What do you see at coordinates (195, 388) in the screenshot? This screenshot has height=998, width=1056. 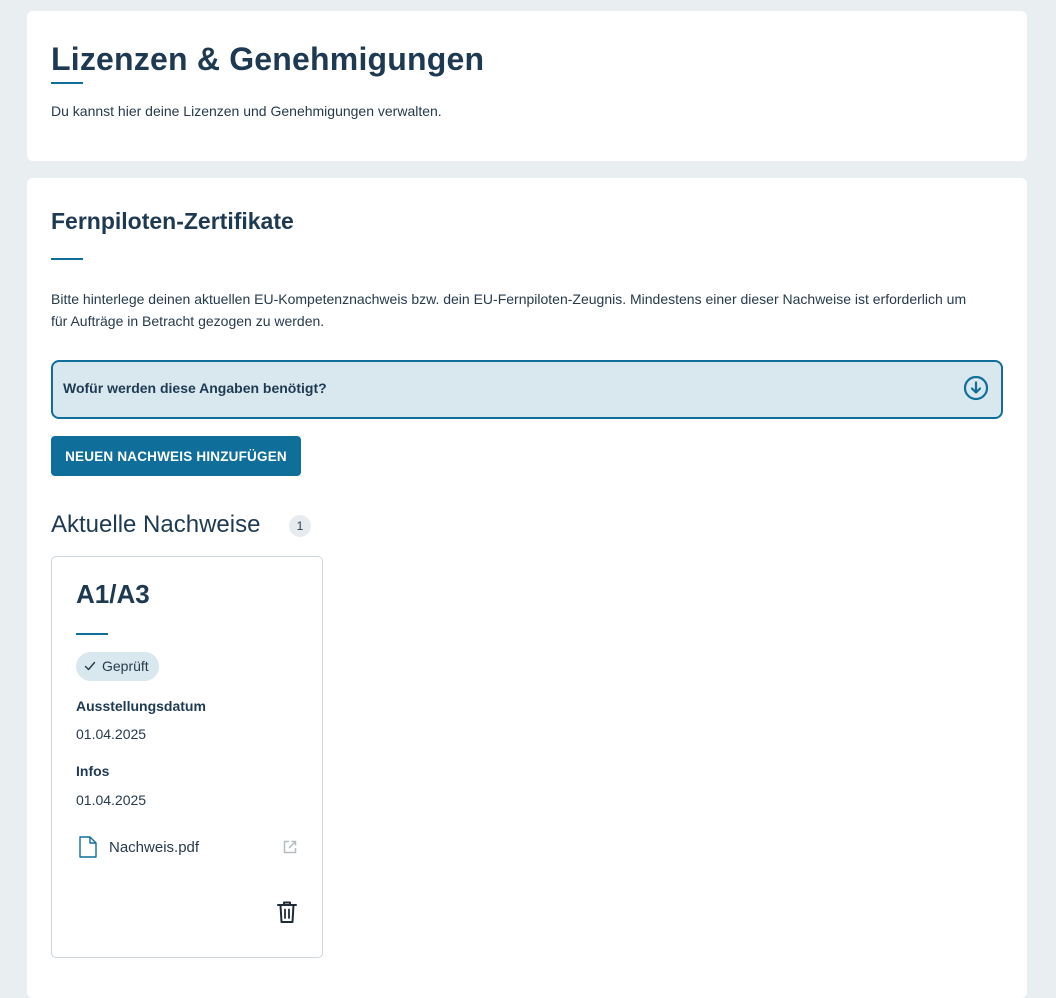 I see `accordion-label: Wofür werden diese Angaben benötigt?` at bounding box center [195, 388].